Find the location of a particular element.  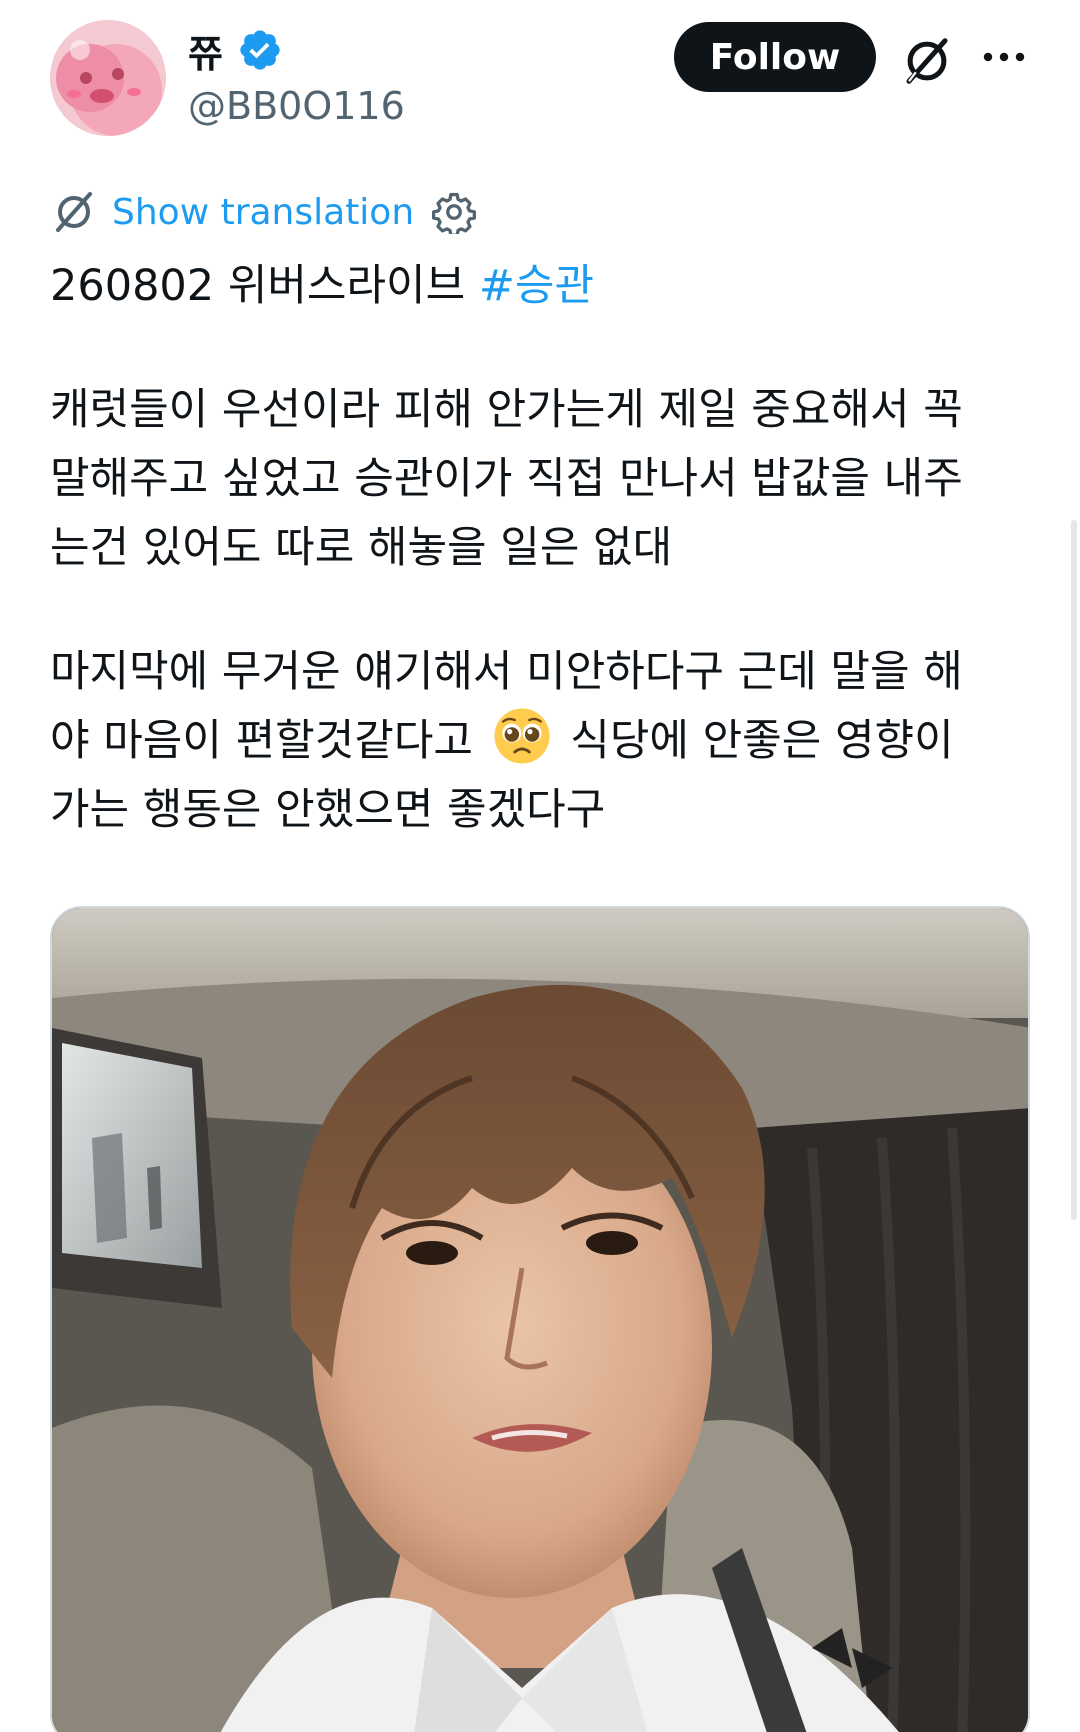

verified-badge-icon is located at coordinates (260, 50).